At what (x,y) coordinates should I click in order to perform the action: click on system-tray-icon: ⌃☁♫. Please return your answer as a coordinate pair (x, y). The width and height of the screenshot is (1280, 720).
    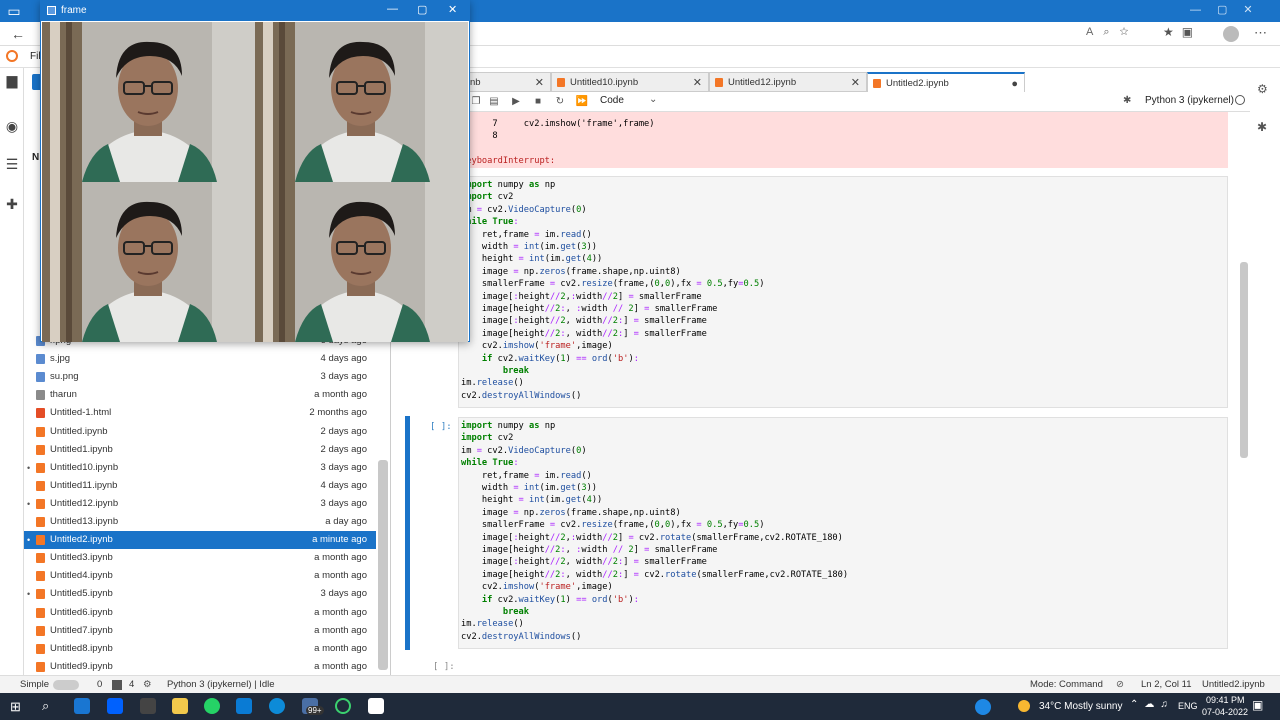
    Looking at the image, I should click on (1152, 704).